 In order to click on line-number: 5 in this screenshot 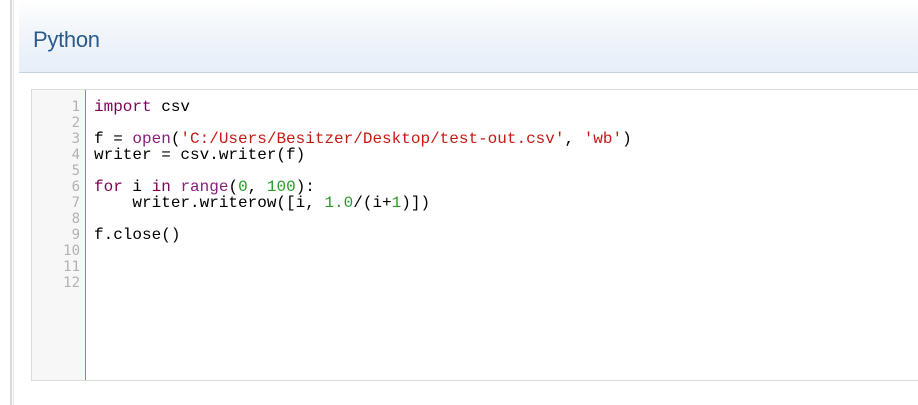, I will do `click(75, 171)`.